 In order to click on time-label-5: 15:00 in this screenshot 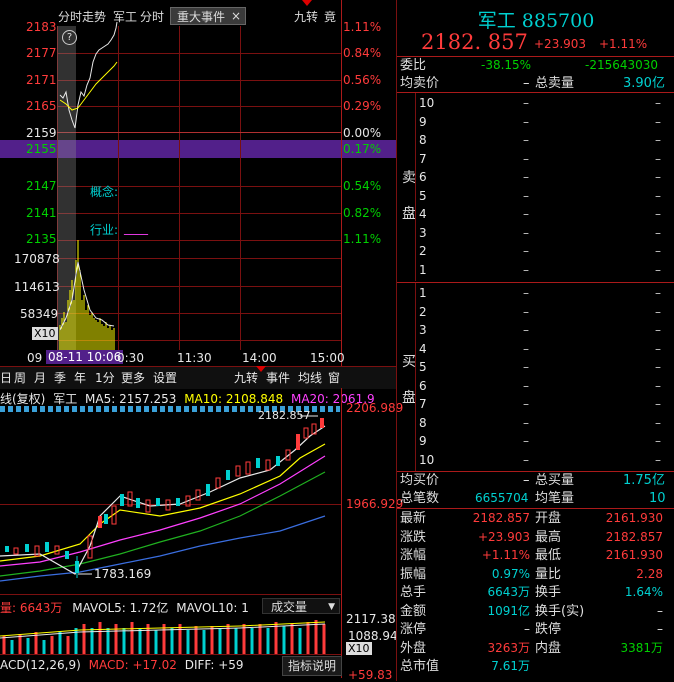, I will do `click(327, 358)`.